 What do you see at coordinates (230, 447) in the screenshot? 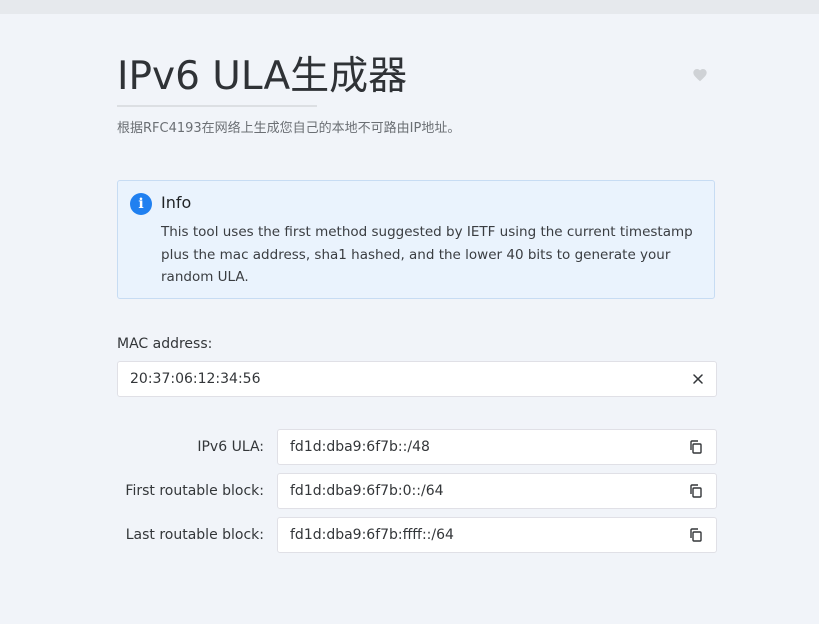
I see `ipv6-ula-label: IPv6 ULA:` at bounding box center [230, 447].